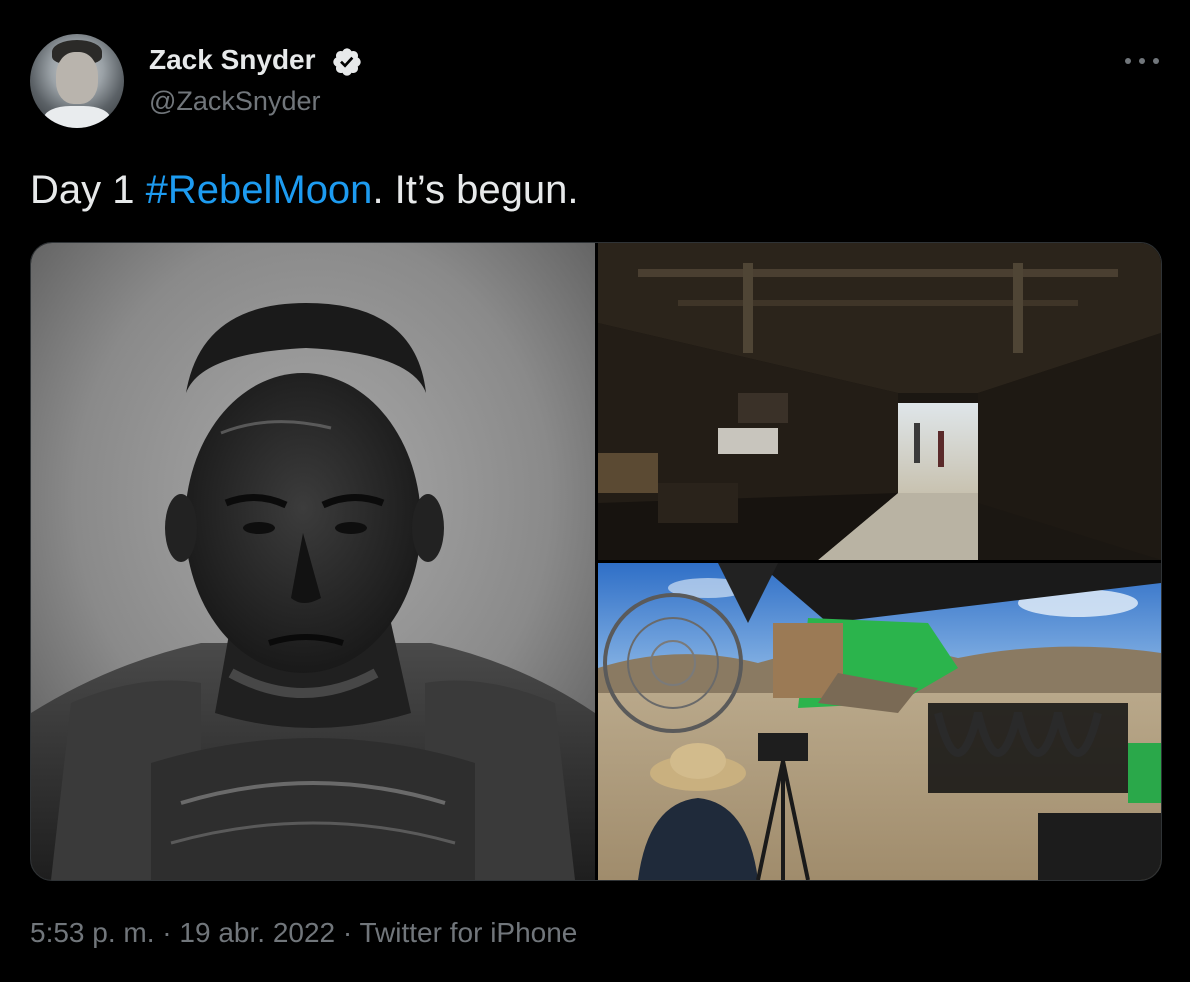  What do you see at coordinates (259, 190) in the screenshot?
I see `hashtag-link: #RebelMoon` at bounding box center [259, 190].